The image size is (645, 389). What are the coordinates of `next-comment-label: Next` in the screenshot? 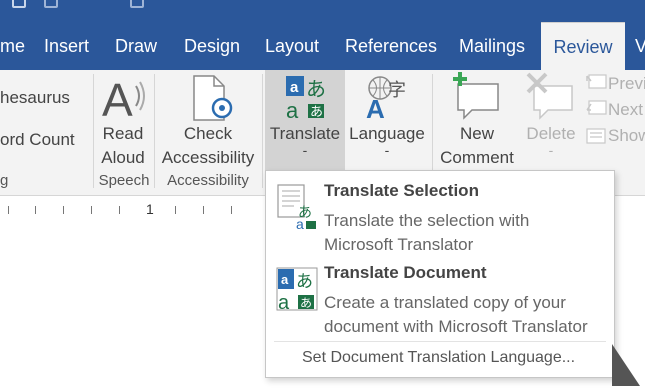 It's located at (625, 110).